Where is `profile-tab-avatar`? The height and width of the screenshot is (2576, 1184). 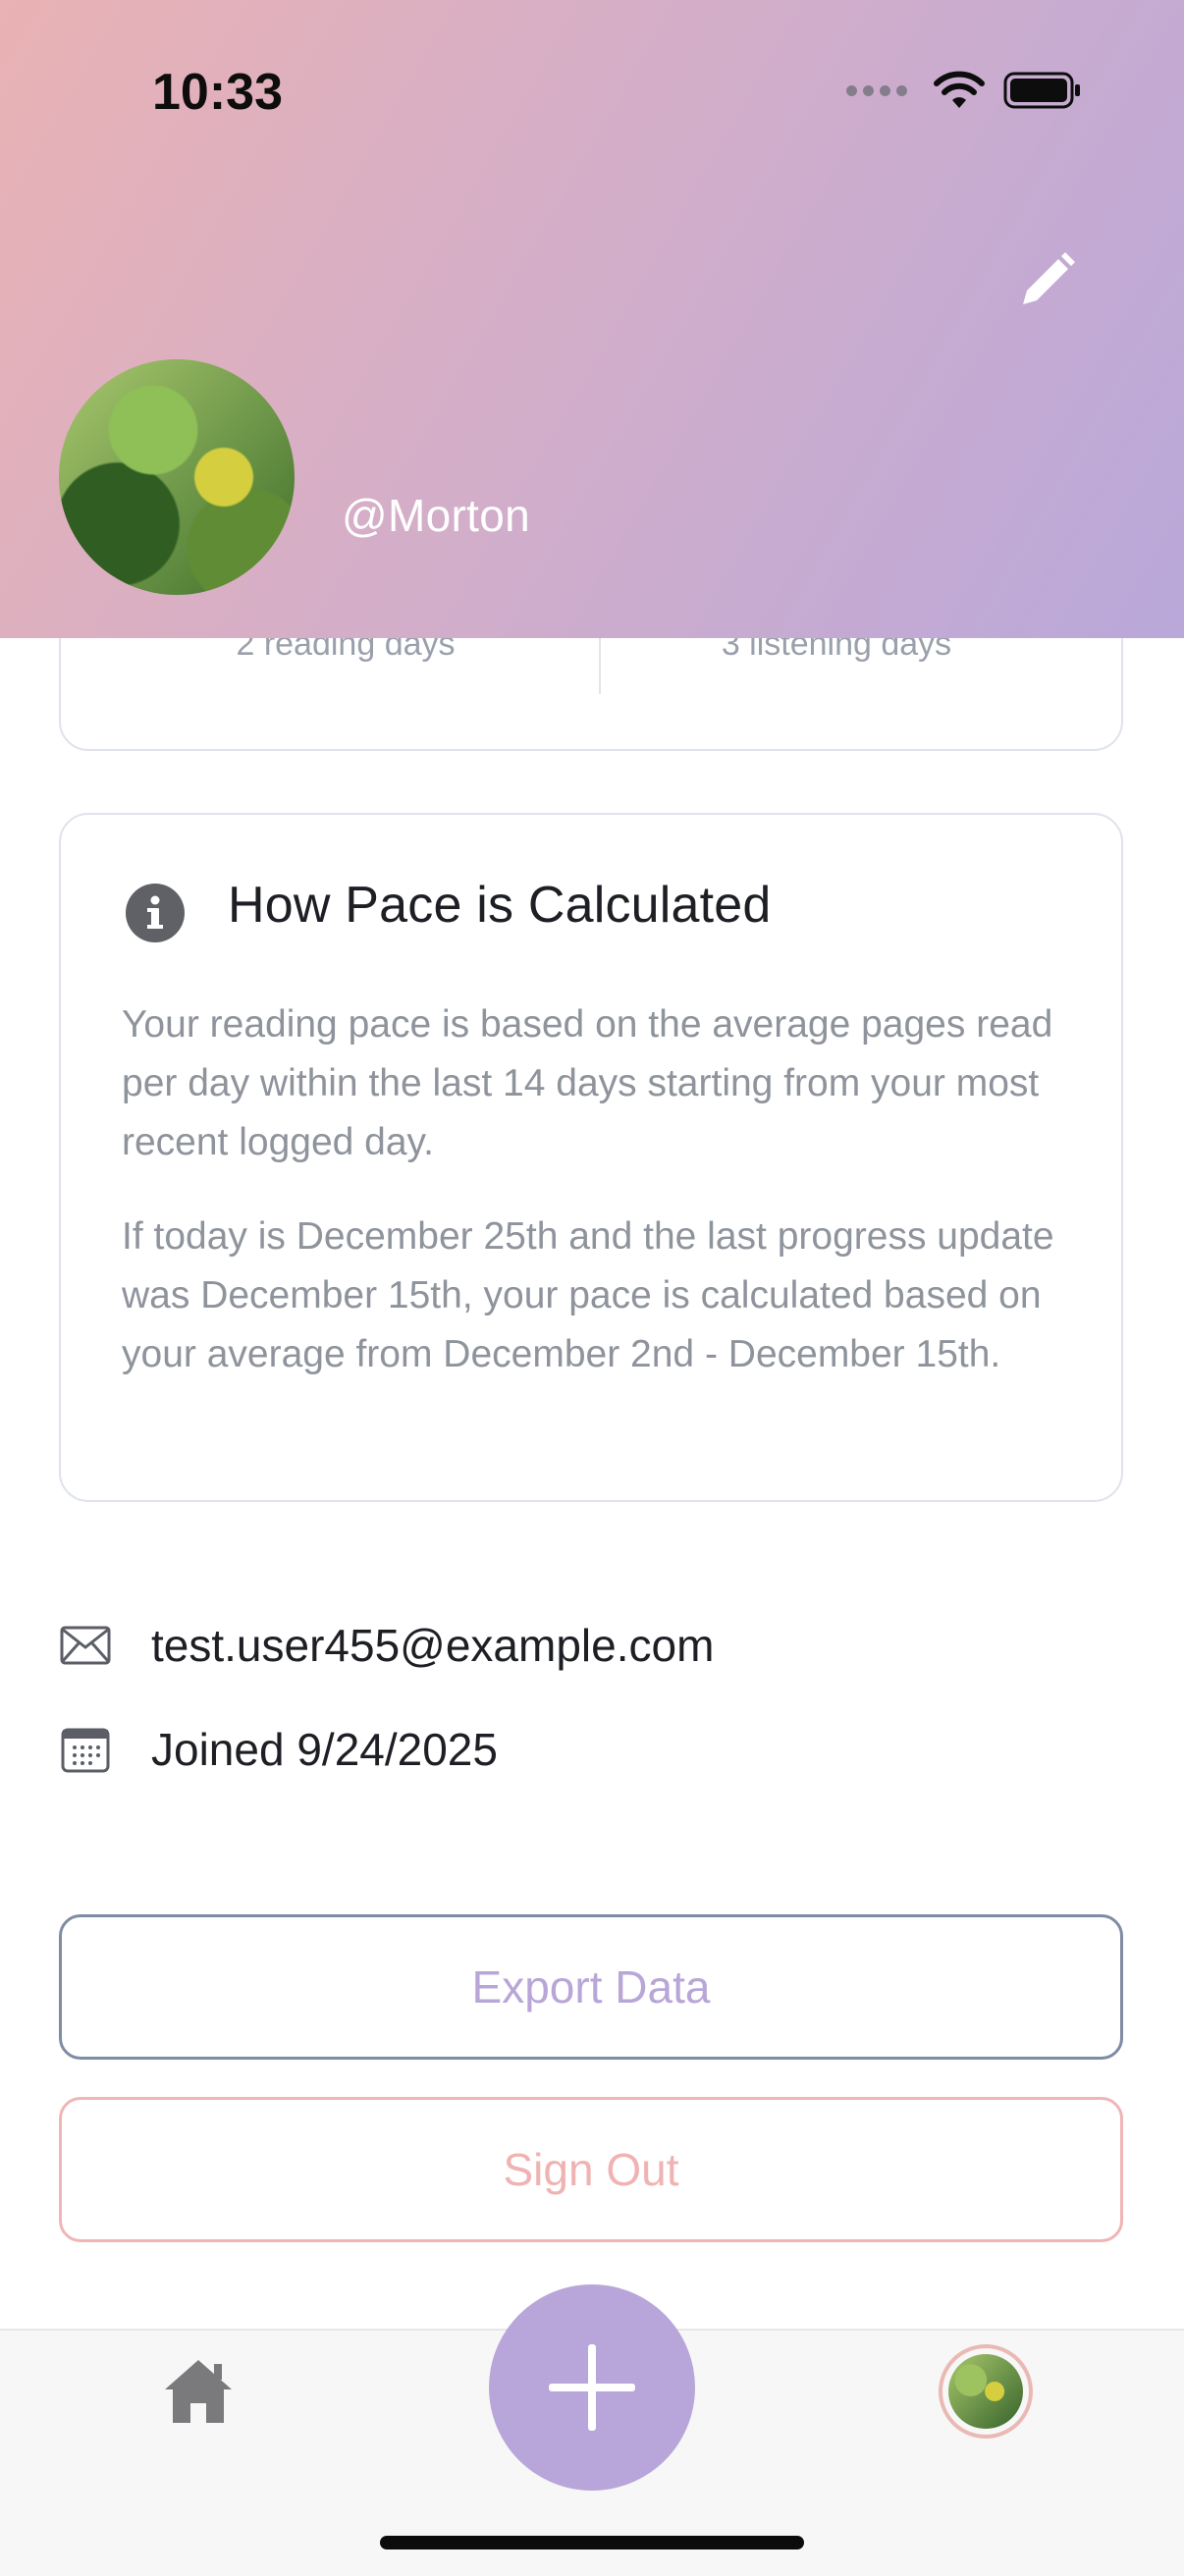
profile-tab-avatar is located at coordinates (985, 2391).